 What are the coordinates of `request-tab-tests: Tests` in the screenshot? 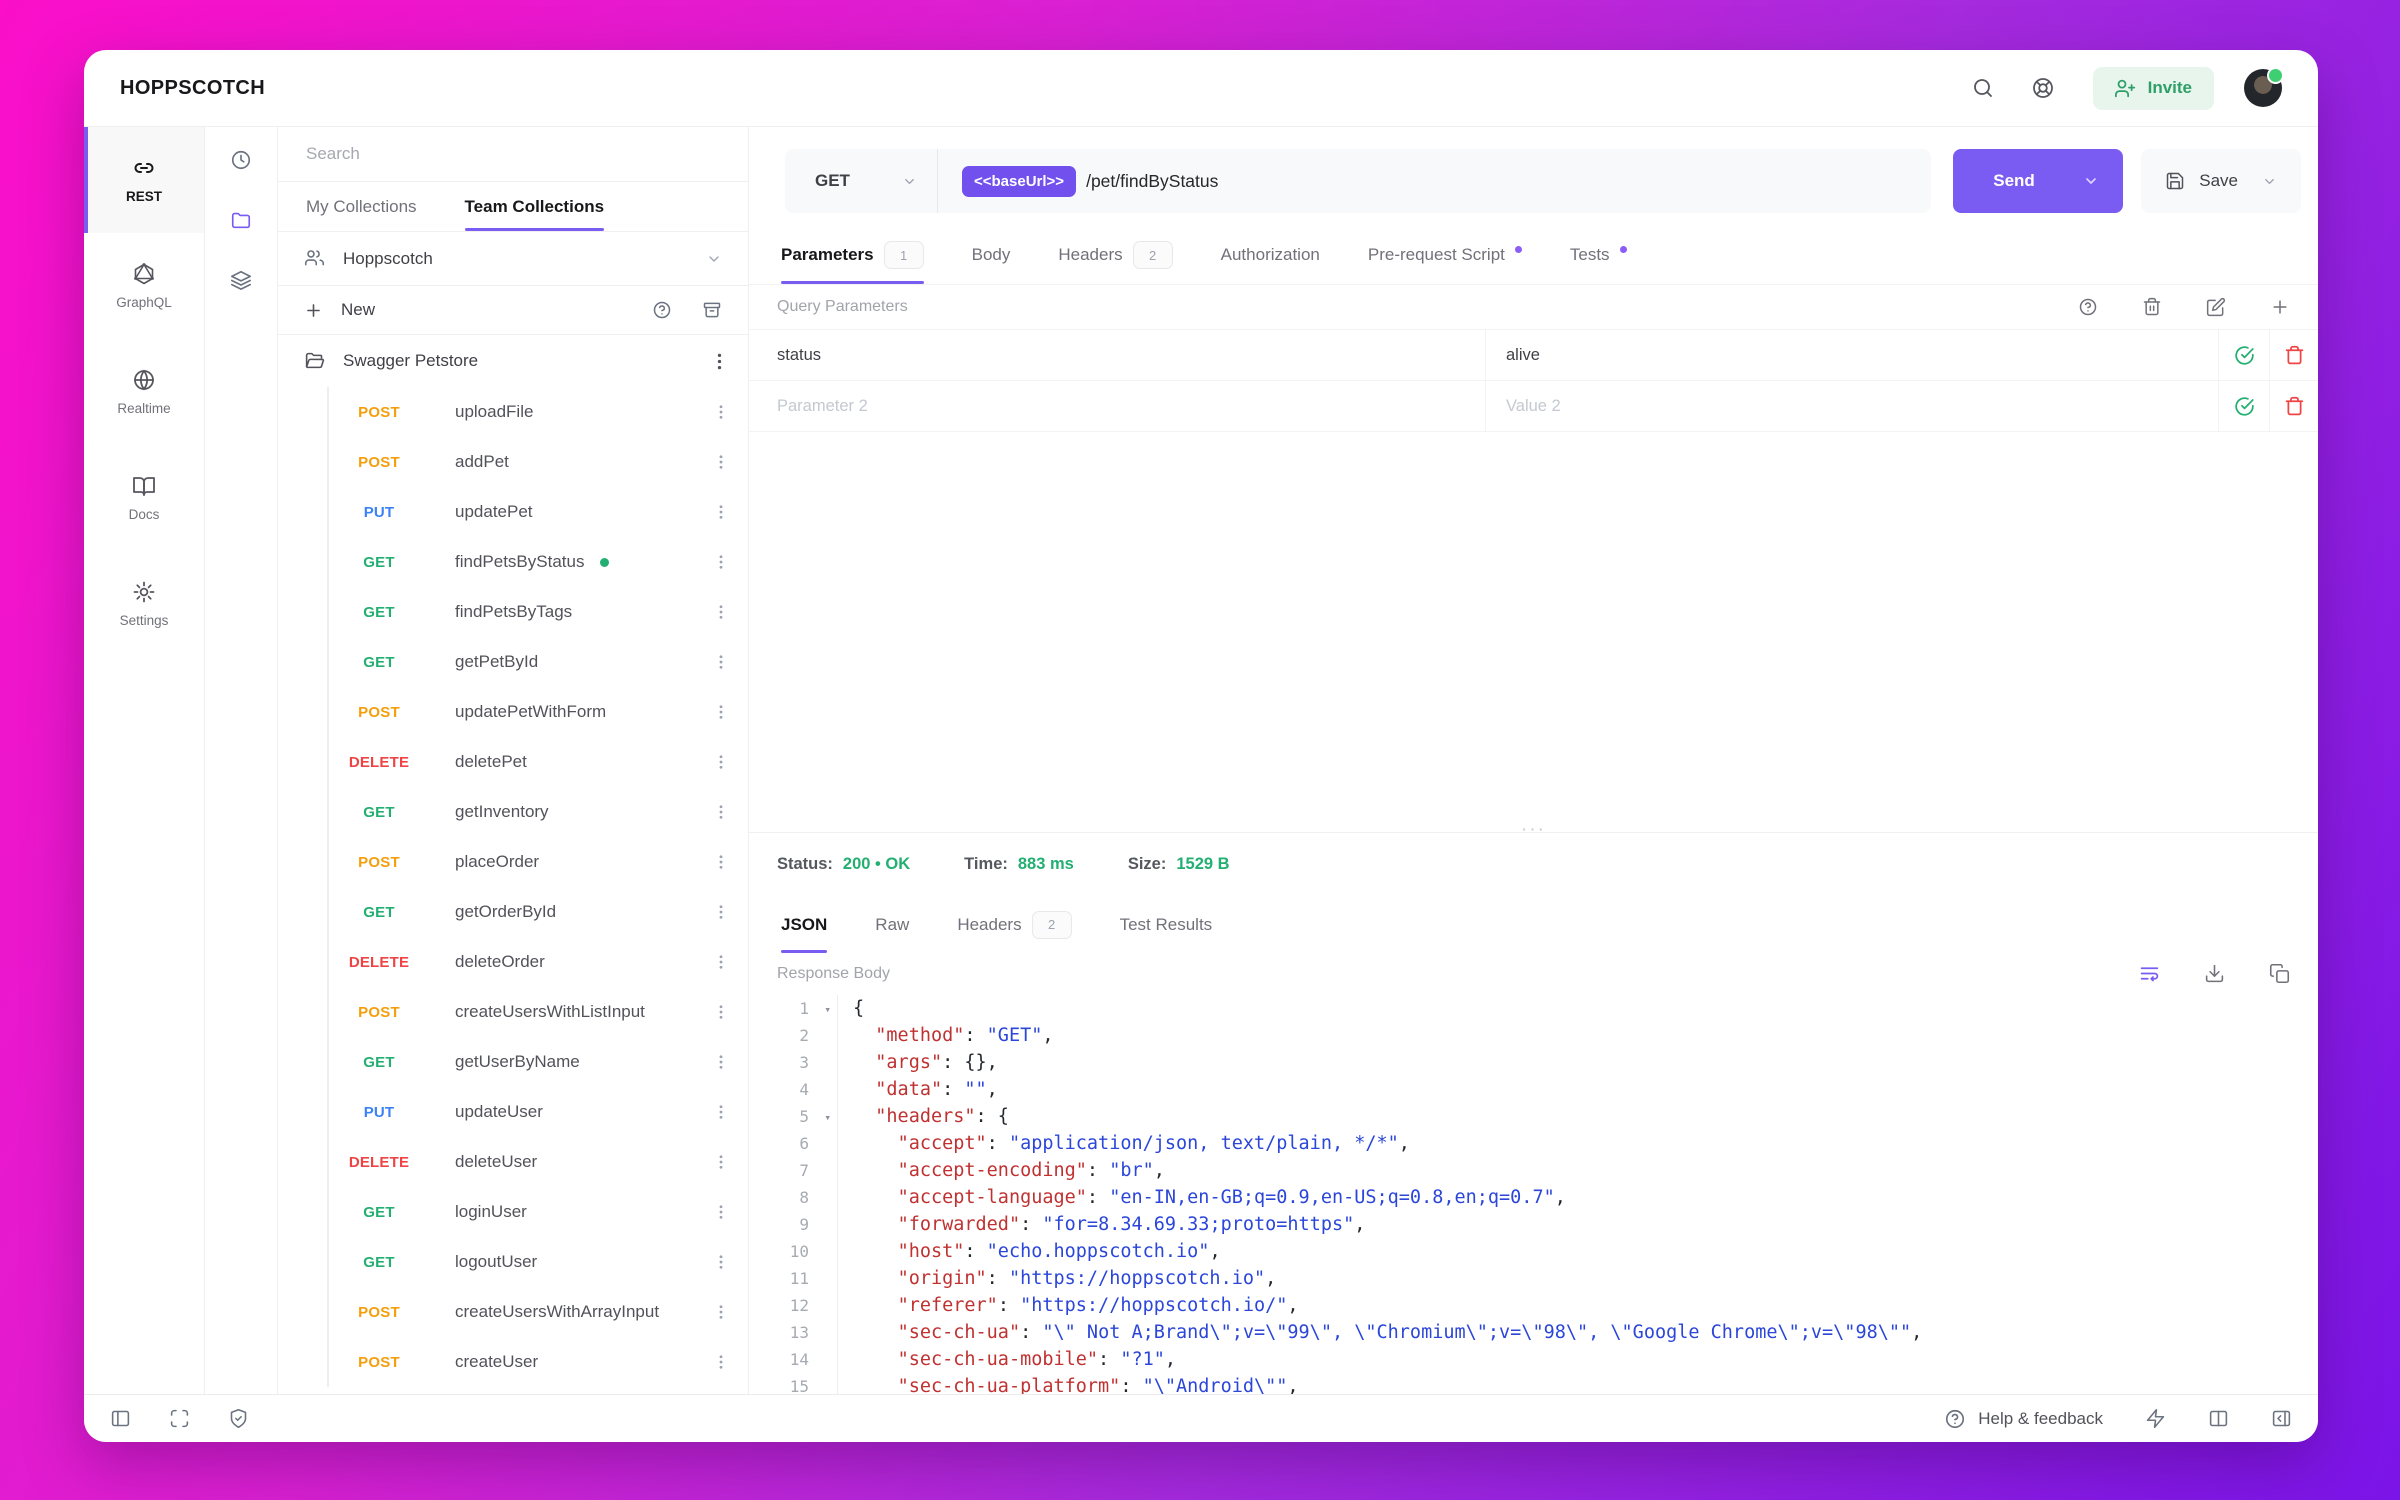 It's located at (1598, 255).